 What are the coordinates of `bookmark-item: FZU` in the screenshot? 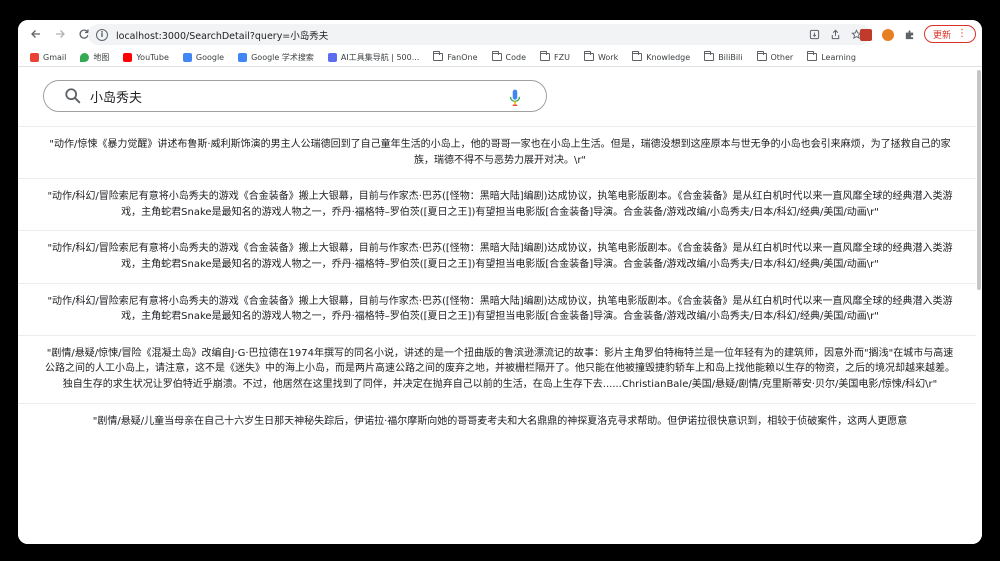 It's located at (555, 56).